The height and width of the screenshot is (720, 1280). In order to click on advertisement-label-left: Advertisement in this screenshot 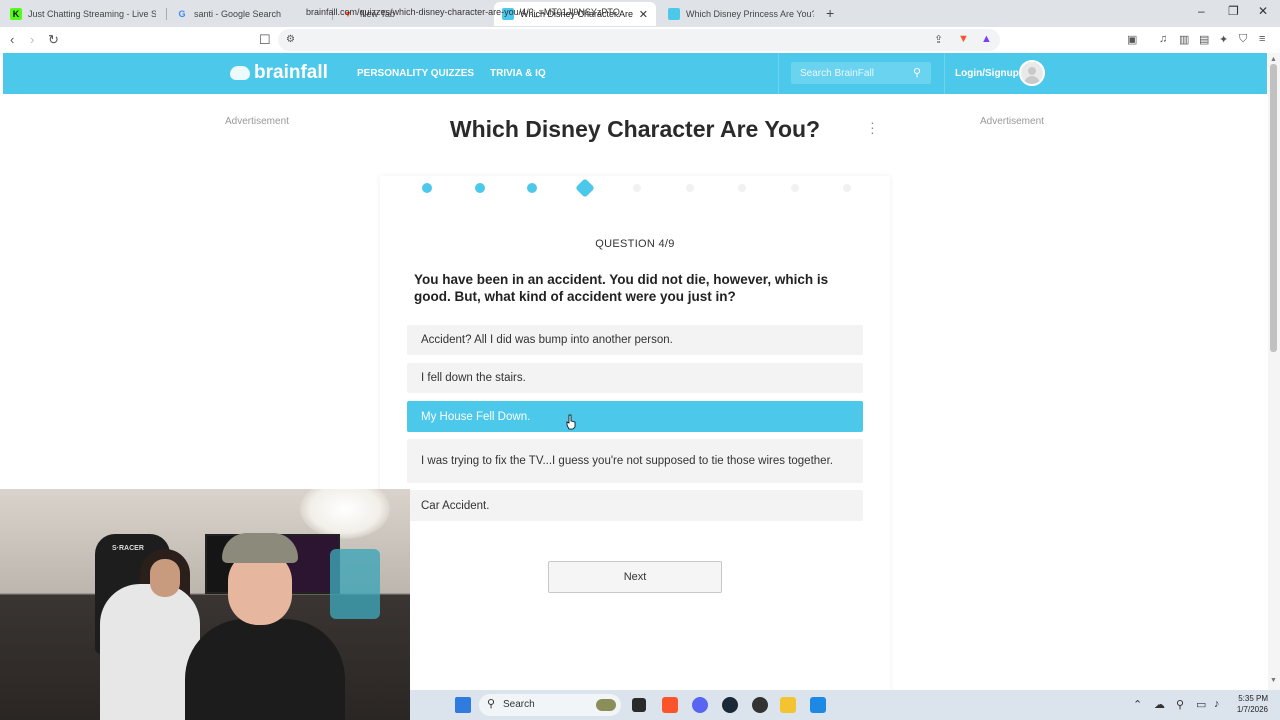, I will do `click(257, 121)`.